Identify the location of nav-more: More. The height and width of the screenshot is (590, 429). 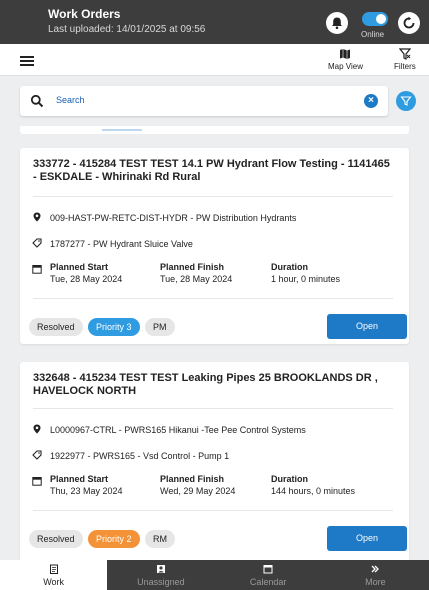
(375, 575).